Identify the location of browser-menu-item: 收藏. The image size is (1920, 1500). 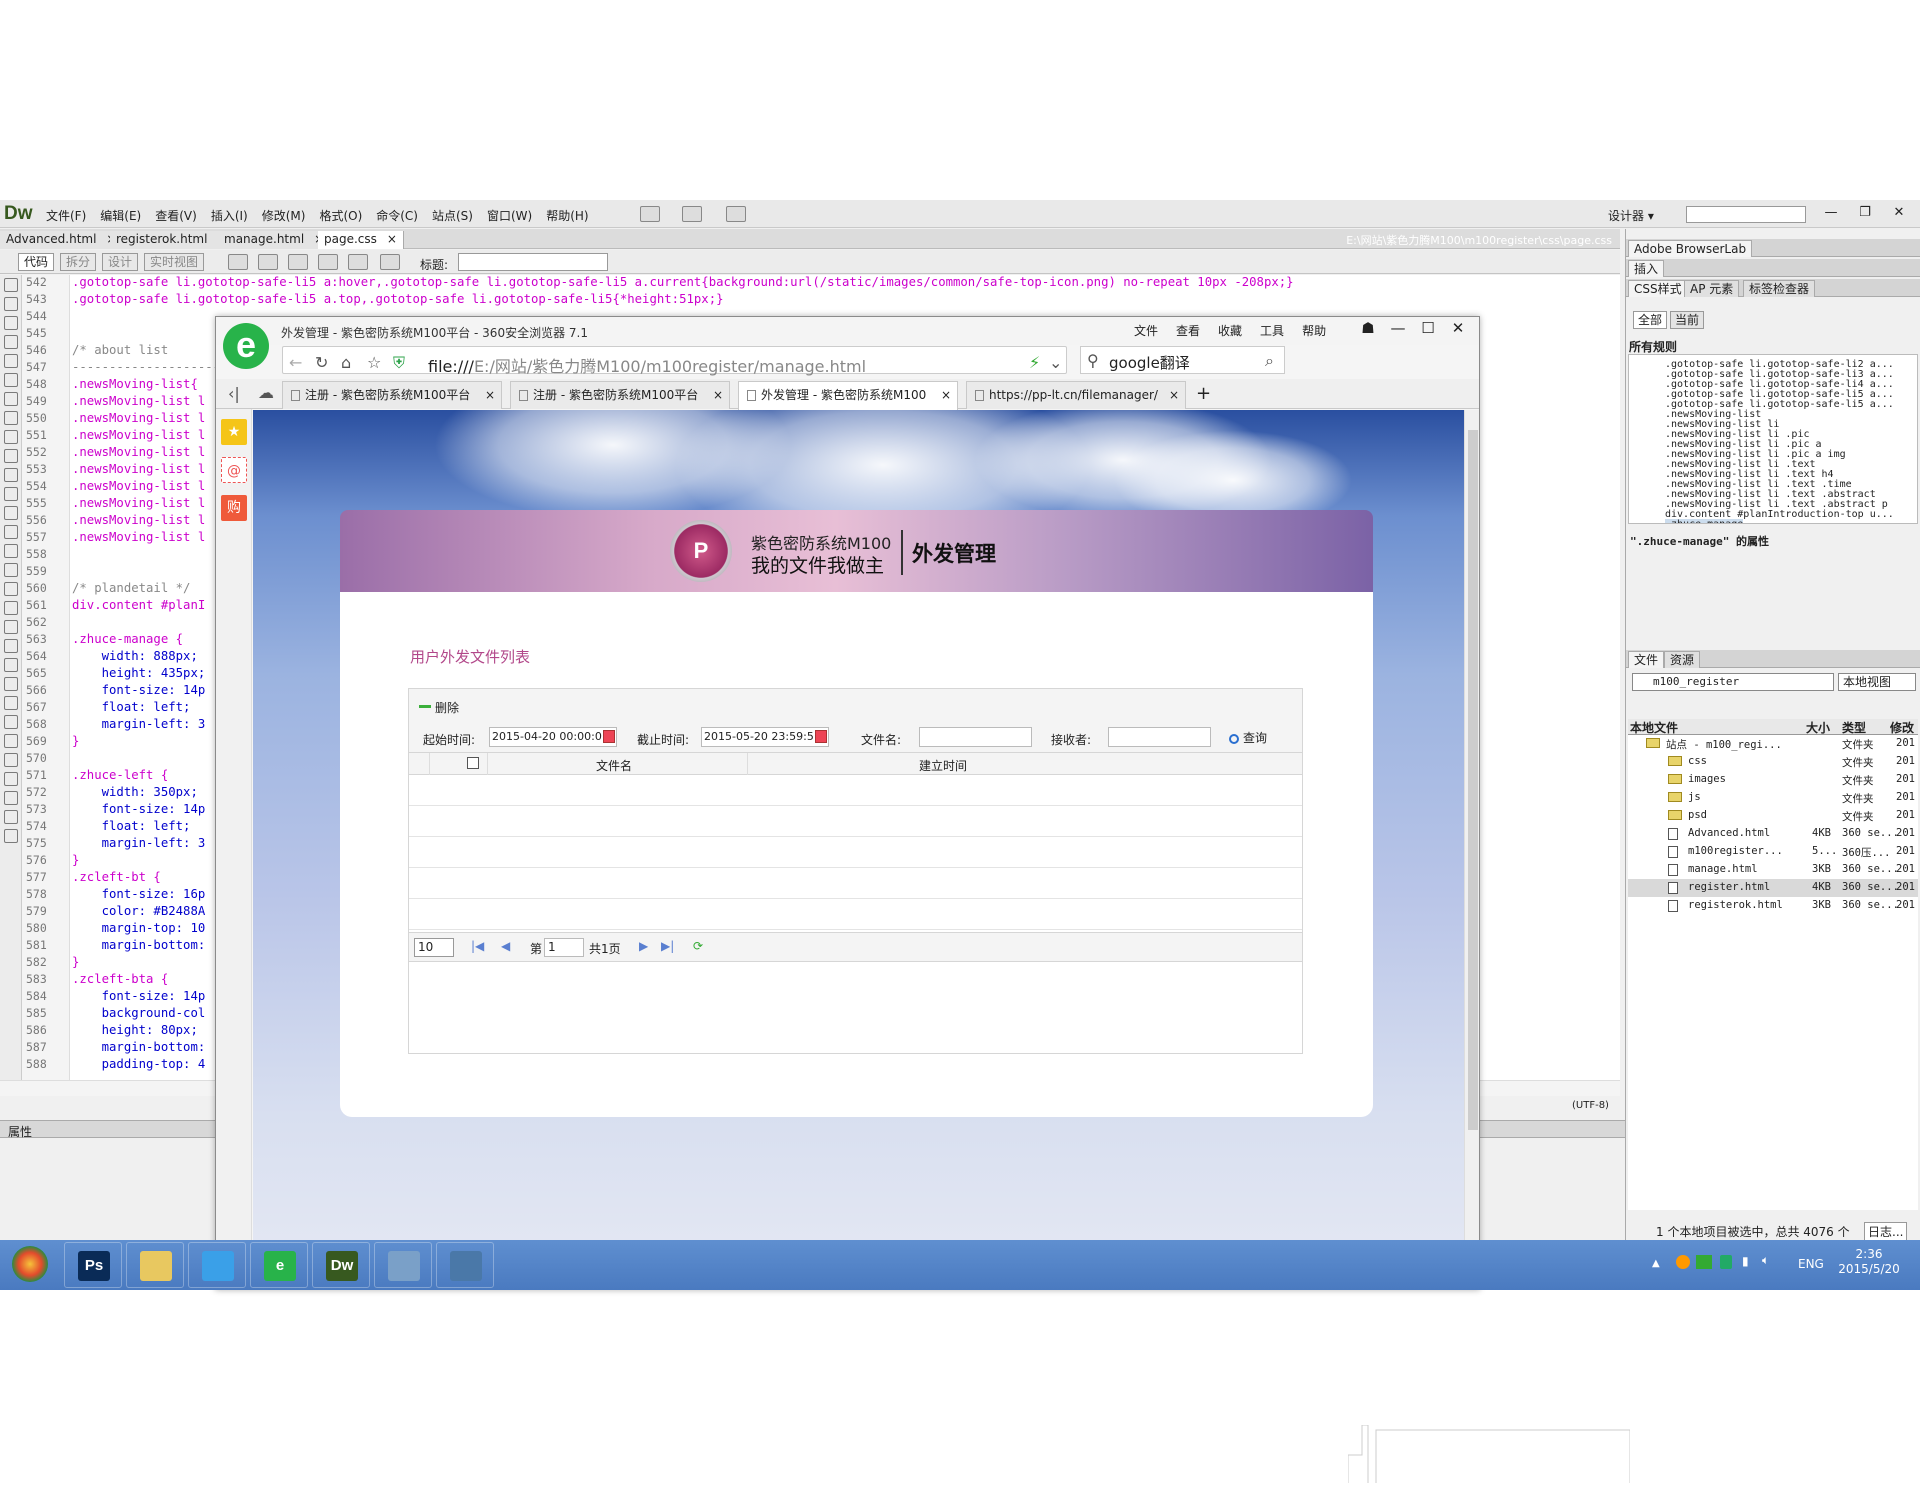
(1230, 330).